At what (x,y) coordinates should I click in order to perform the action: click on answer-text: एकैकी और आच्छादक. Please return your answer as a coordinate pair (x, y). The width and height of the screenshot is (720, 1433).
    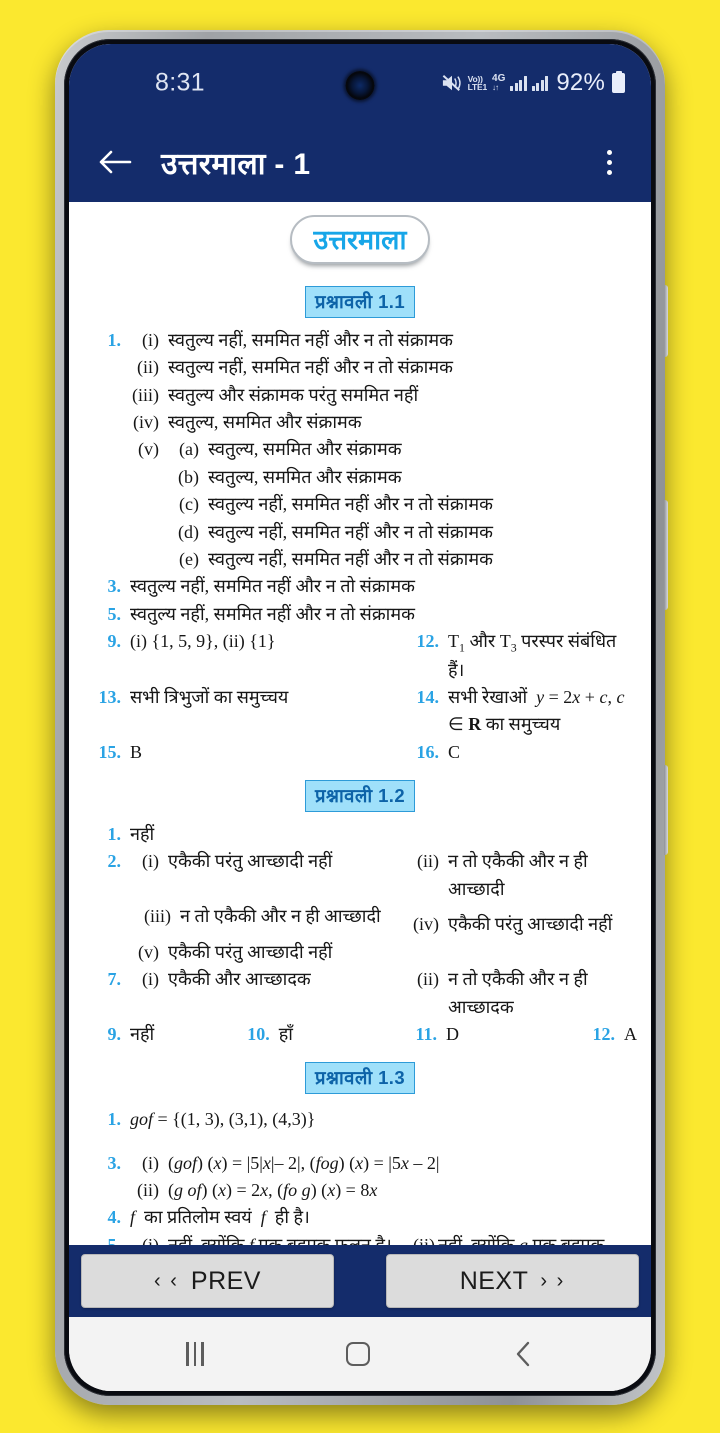
    Looking at the image, I should click on (239, 979).